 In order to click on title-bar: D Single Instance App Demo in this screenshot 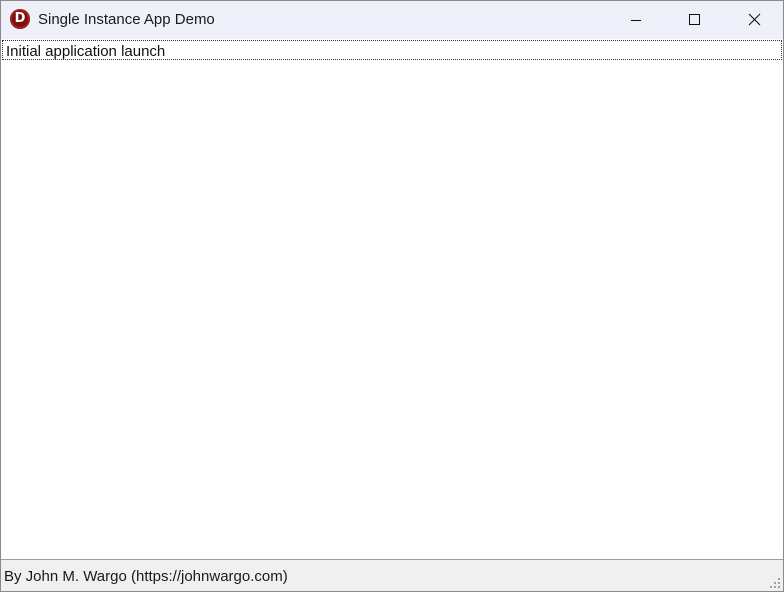, I will do `click(392, 20)`.